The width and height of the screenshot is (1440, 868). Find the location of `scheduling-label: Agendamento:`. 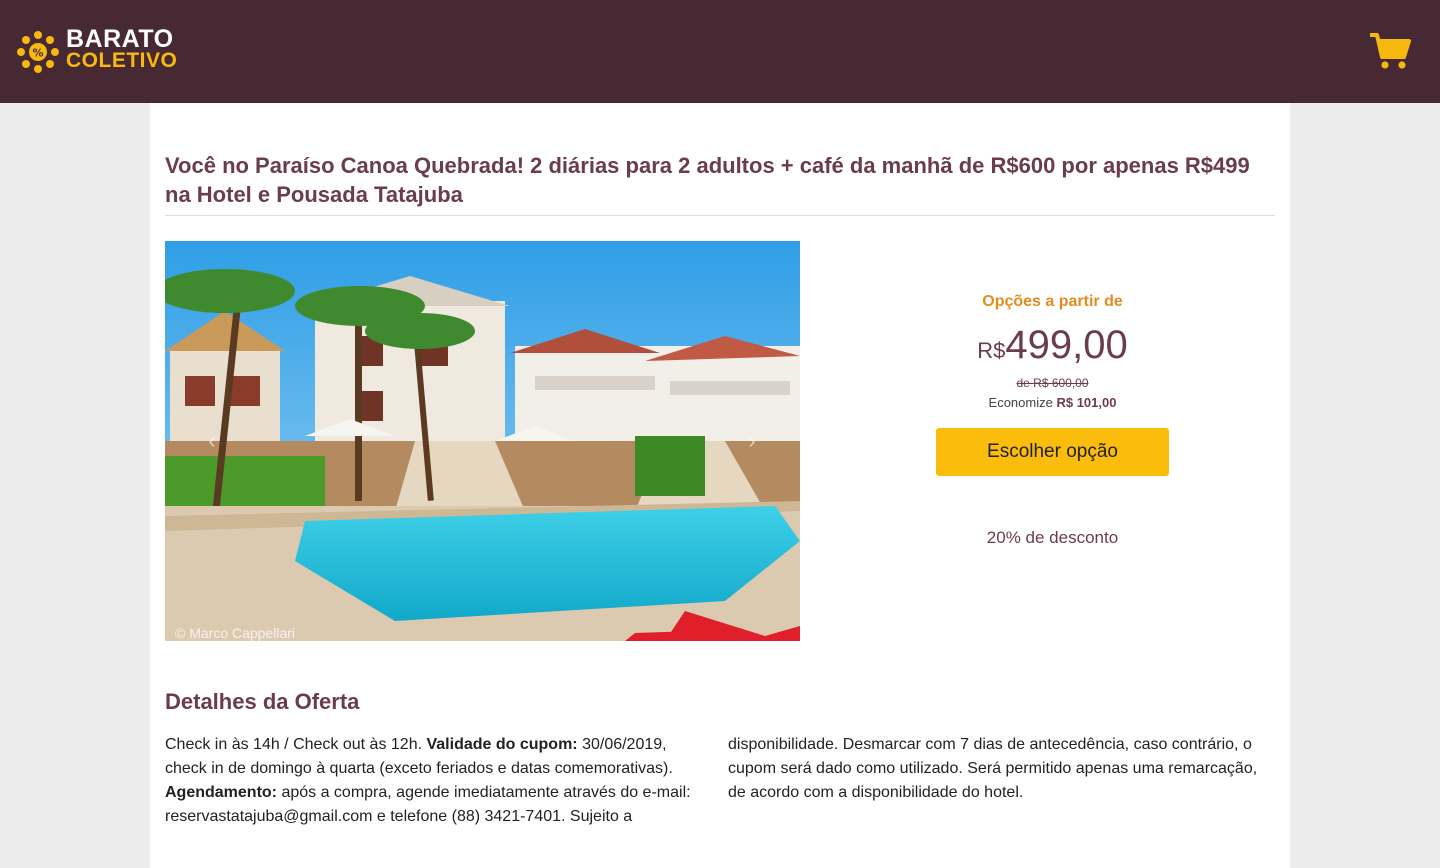

scheduling-label: Agendamento: is located at coordinates (221, 792).